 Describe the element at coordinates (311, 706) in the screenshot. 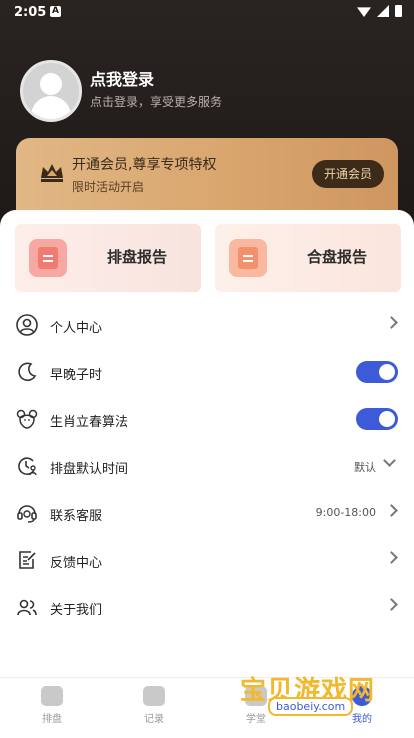

I see `watermark-url: baobeiy.com` at that location.